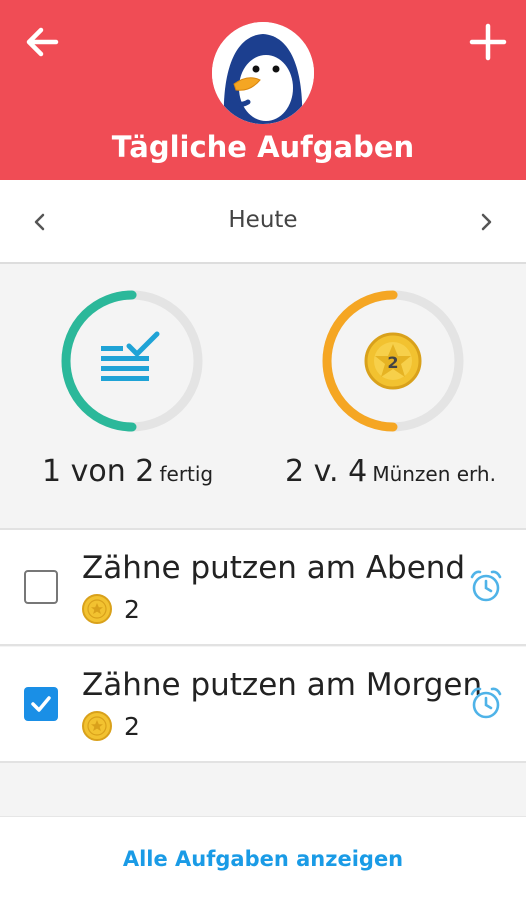 Image resolution: width=526 pixels, height=900 pixels. I want to click on back-button, so click(42, 42).